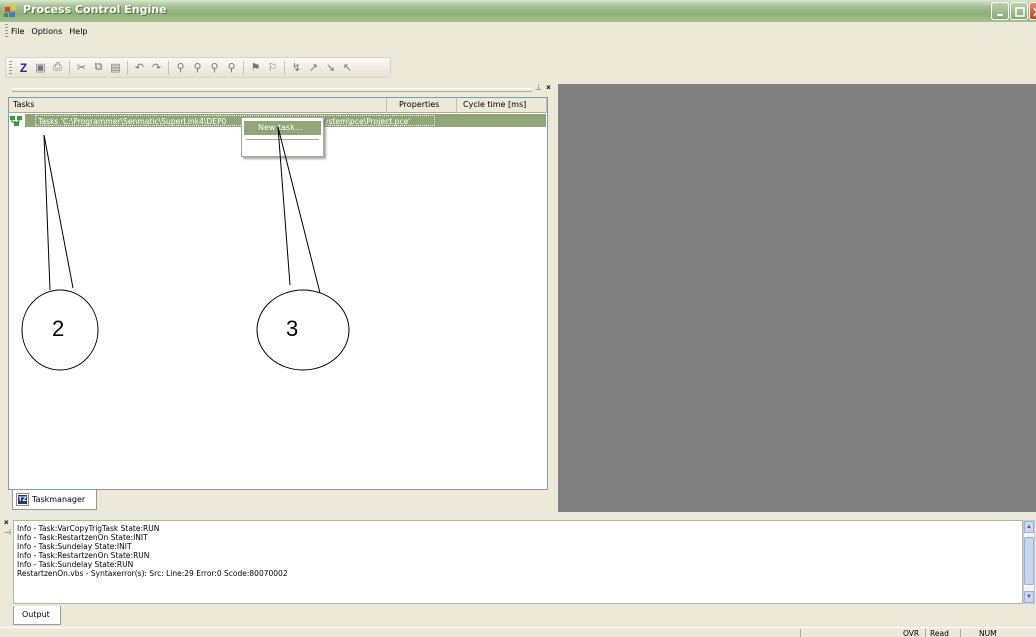  Describe the element at coordinates (214, 68) in the screenshot. I see `replace-icon: ⚲` at that location.